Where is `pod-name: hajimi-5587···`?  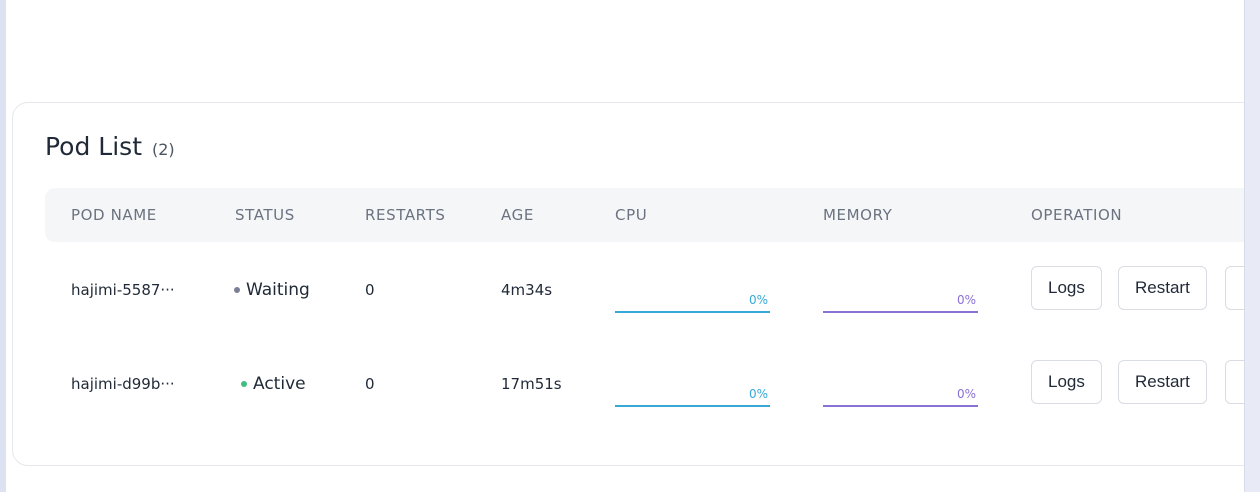
pod-name: hajimi-5587··· is located at coordinates (123, 290).